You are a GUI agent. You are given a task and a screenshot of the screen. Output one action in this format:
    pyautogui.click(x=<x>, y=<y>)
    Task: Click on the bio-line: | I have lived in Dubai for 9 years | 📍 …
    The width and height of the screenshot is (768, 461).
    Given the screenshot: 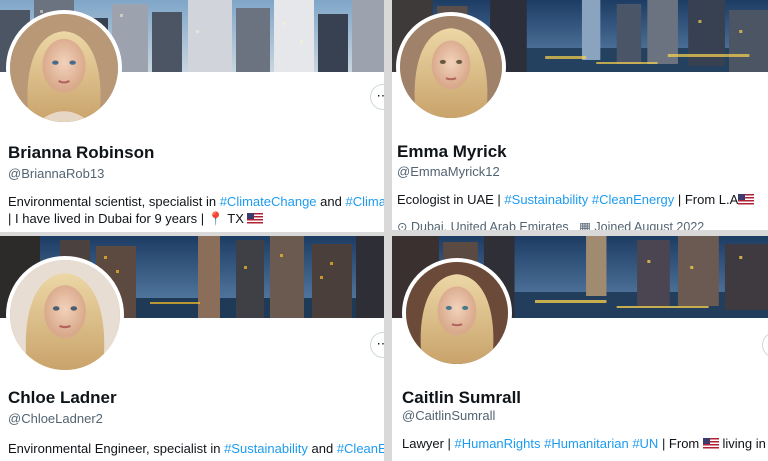 What is the action you would take?
    pyautogui.click(x=136, y=219)
    